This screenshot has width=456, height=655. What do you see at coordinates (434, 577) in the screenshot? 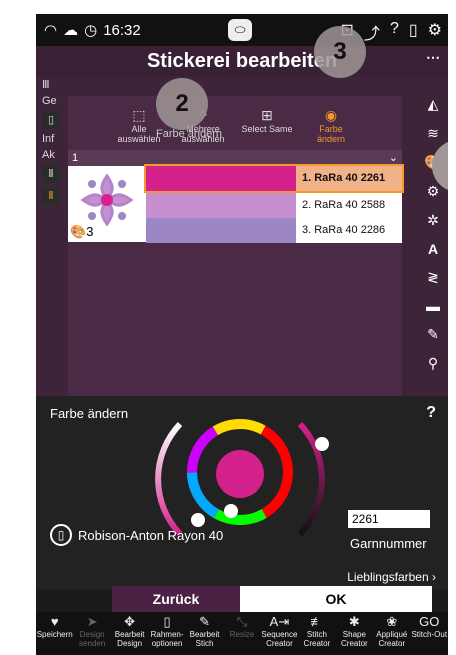
I see `chevron-right-icon: ›` at bounding box center [434, 577].